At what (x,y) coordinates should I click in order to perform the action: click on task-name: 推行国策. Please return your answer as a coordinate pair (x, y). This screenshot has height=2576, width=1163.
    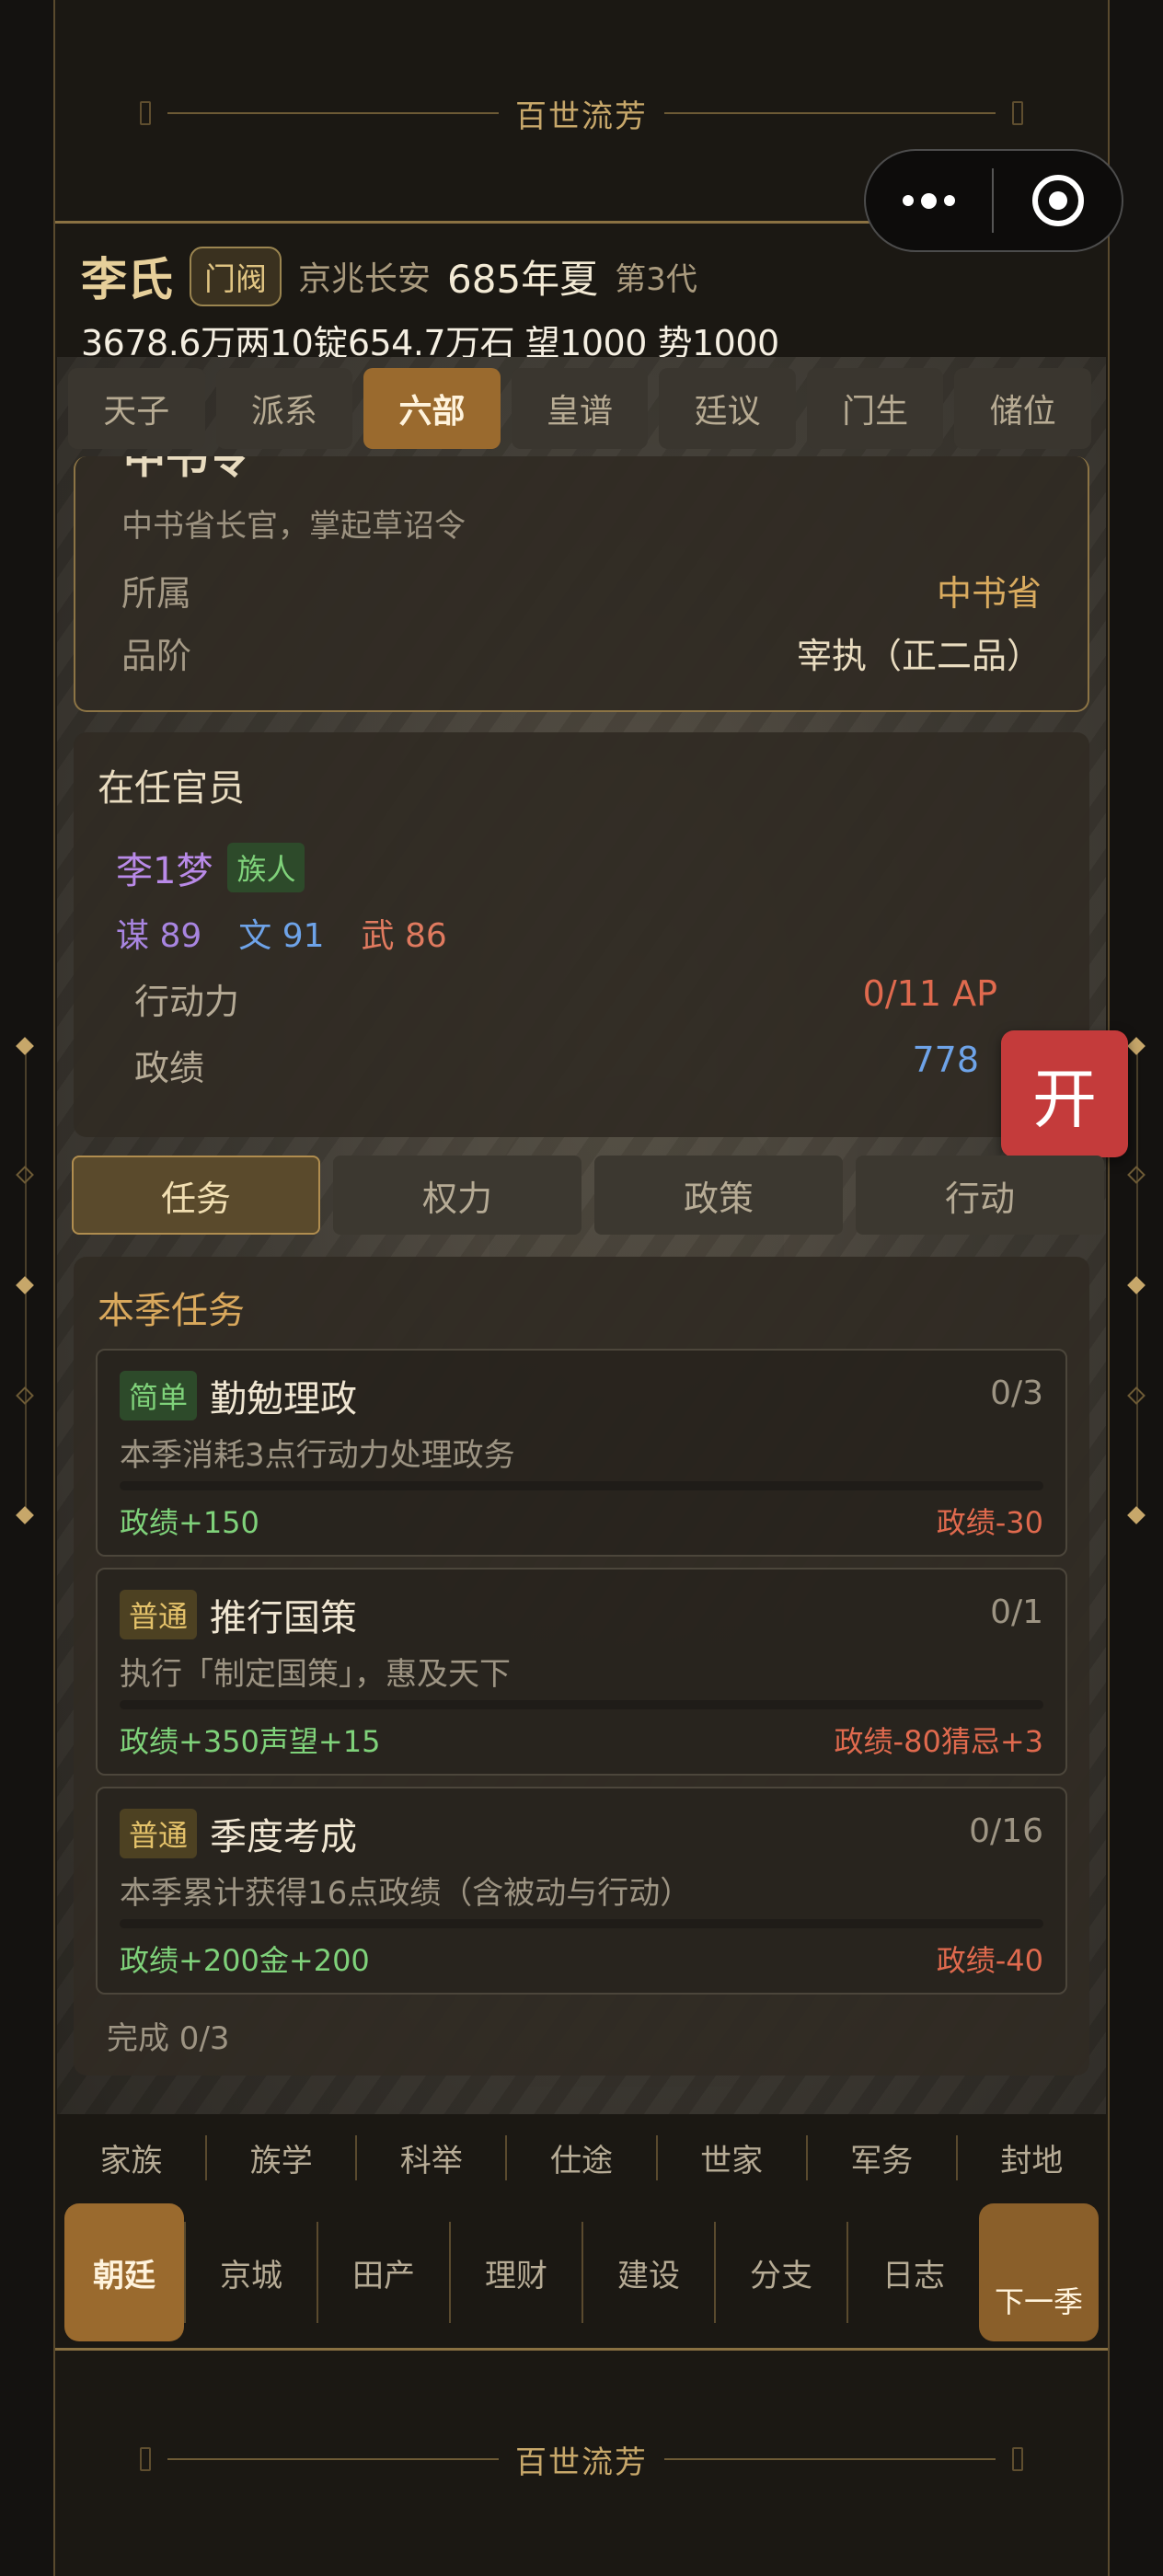
    Looking at the image, I should click on (284, 1618).